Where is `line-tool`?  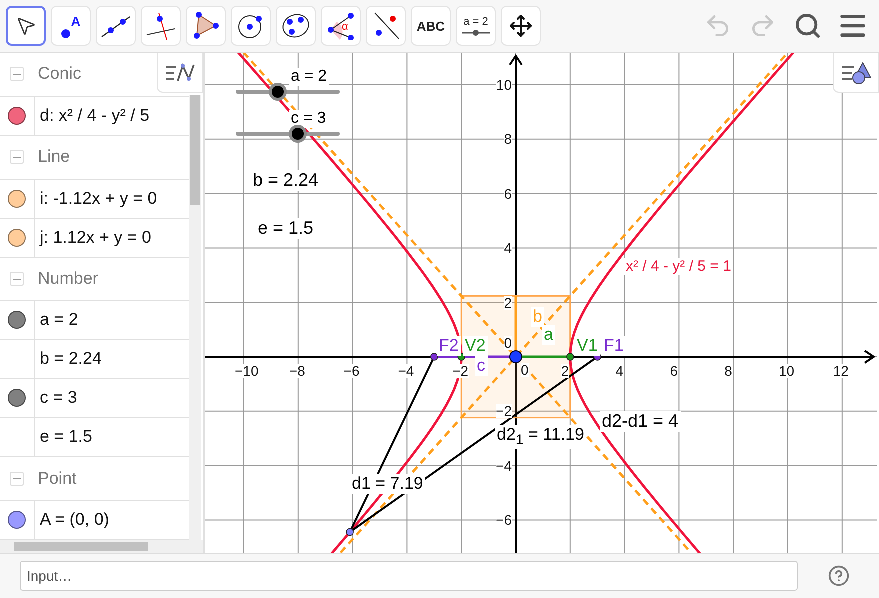 line-tool is located at coordinates (116, 26).